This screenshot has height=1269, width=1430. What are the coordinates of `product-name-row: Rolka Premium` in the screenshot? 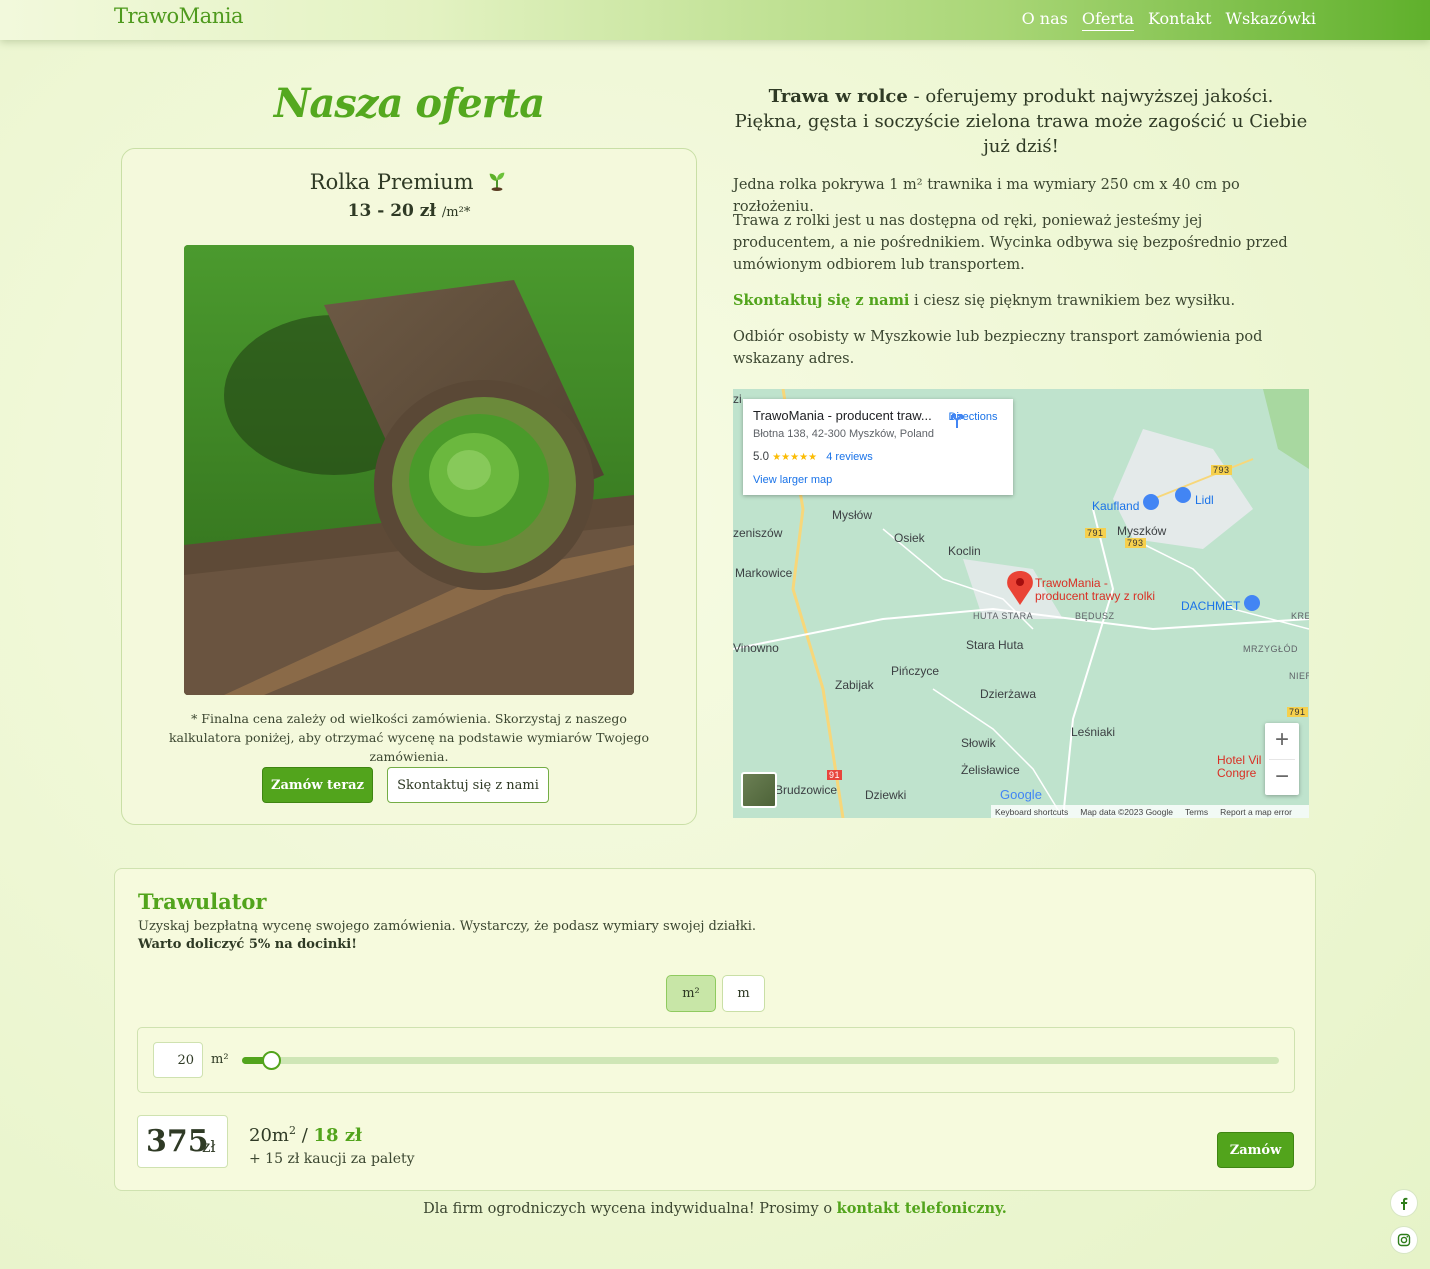 It's located at (409, 181).